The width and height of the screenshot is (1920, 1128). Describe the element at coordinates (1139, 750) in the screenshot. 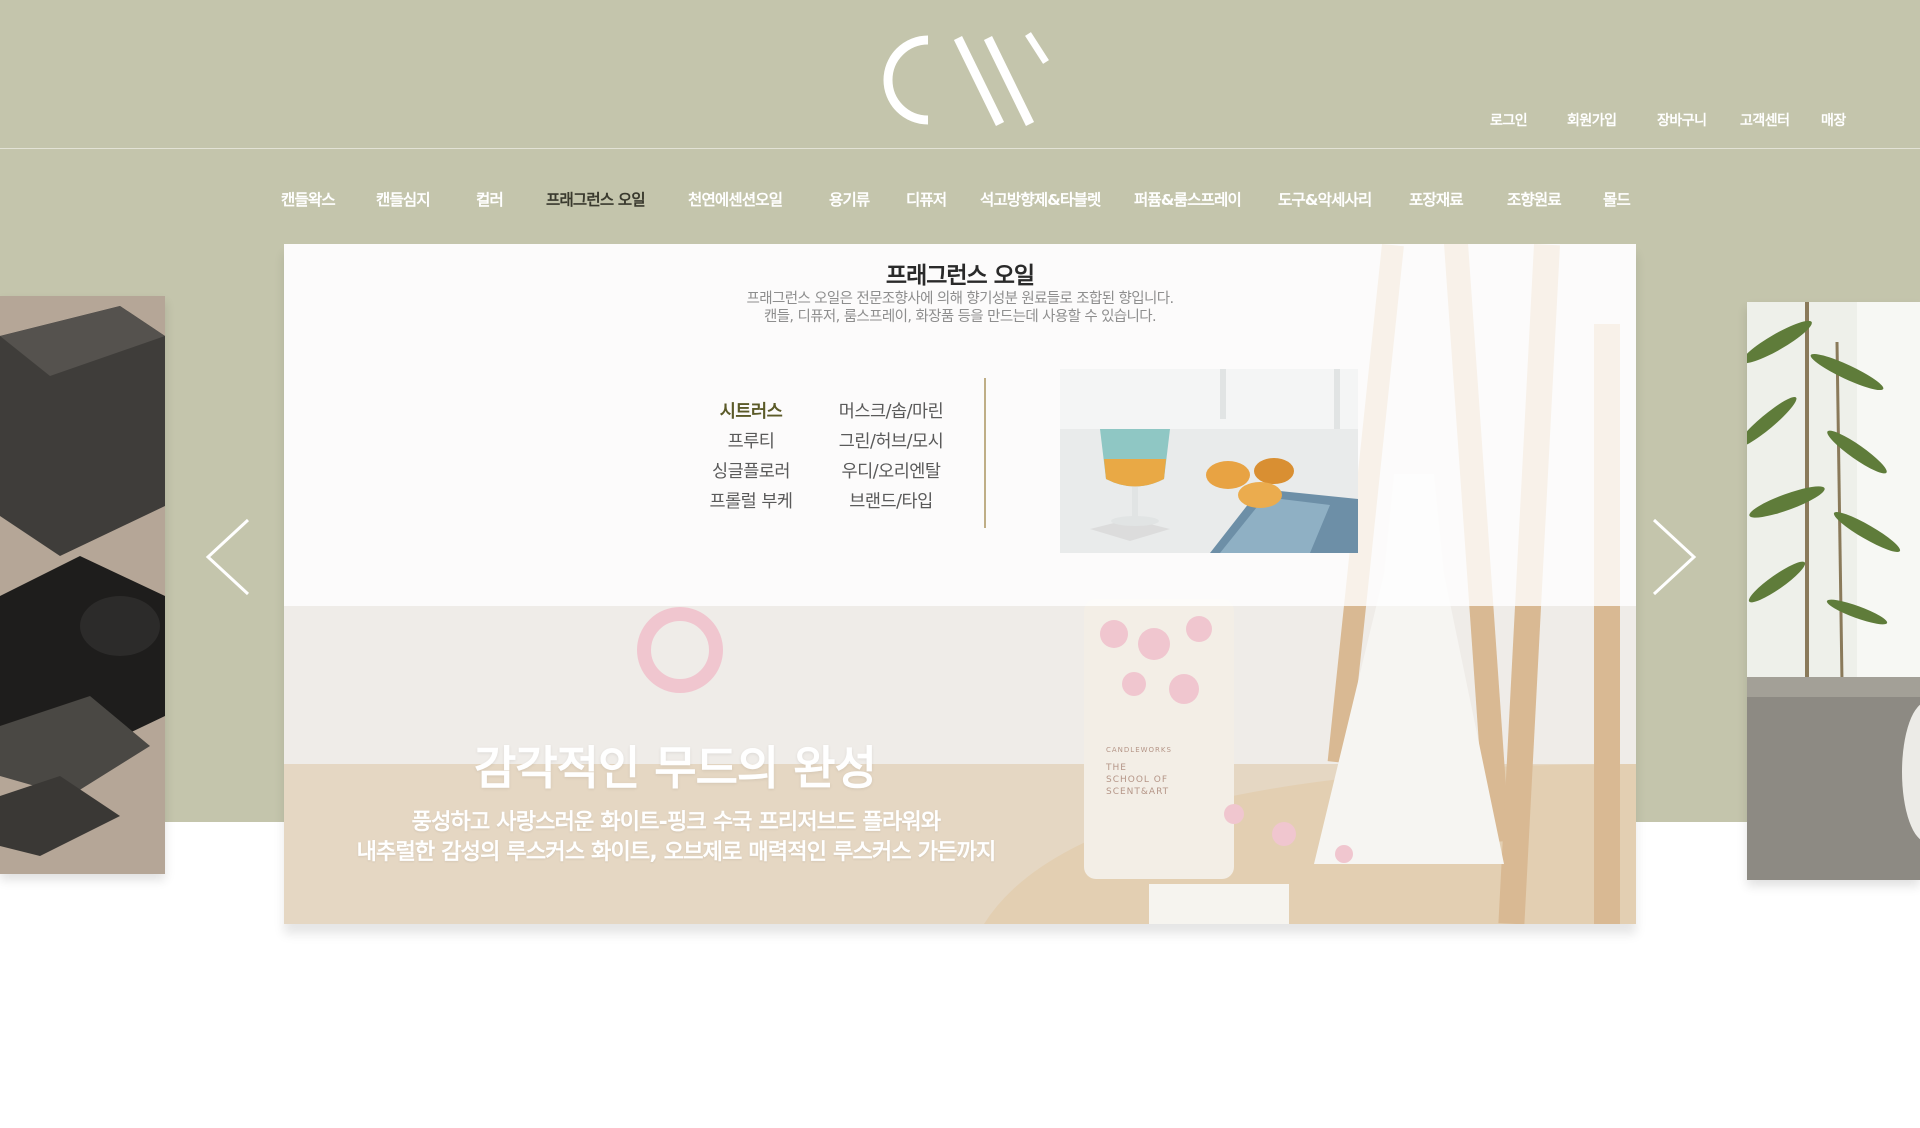

I see `candle-label-brand: CANDLEWORKS` at that location.